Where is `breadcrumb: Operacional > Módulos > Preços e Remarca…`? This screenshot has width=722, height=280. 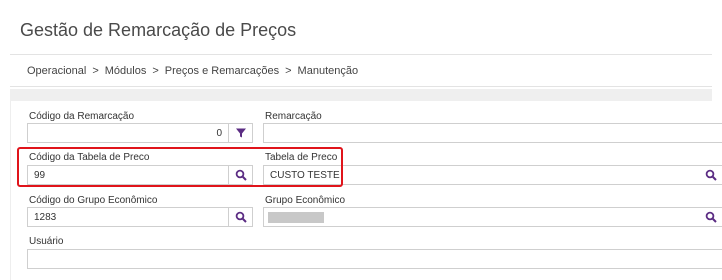 breadcrumb: Operacional > Módulos > Preços e Remarca… is located at coordinates (192, 71).